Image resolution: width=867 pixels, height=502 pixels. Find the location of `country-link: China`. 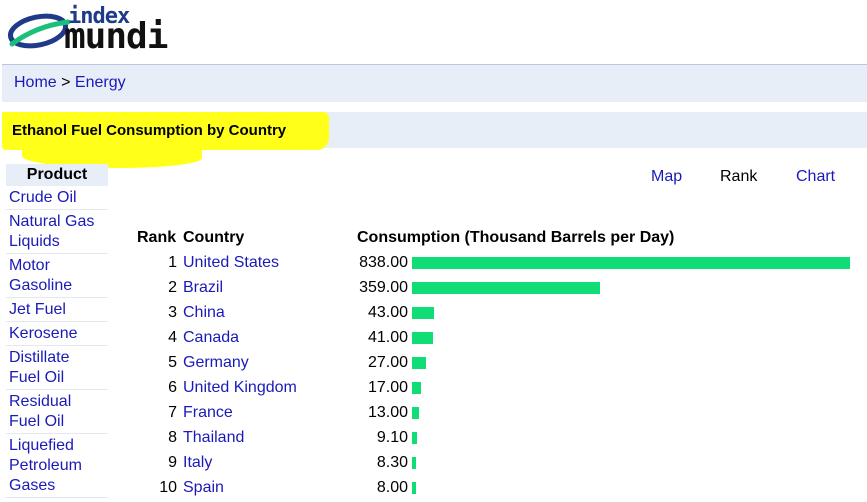

country-link: China is located at coordinates (204, 313).